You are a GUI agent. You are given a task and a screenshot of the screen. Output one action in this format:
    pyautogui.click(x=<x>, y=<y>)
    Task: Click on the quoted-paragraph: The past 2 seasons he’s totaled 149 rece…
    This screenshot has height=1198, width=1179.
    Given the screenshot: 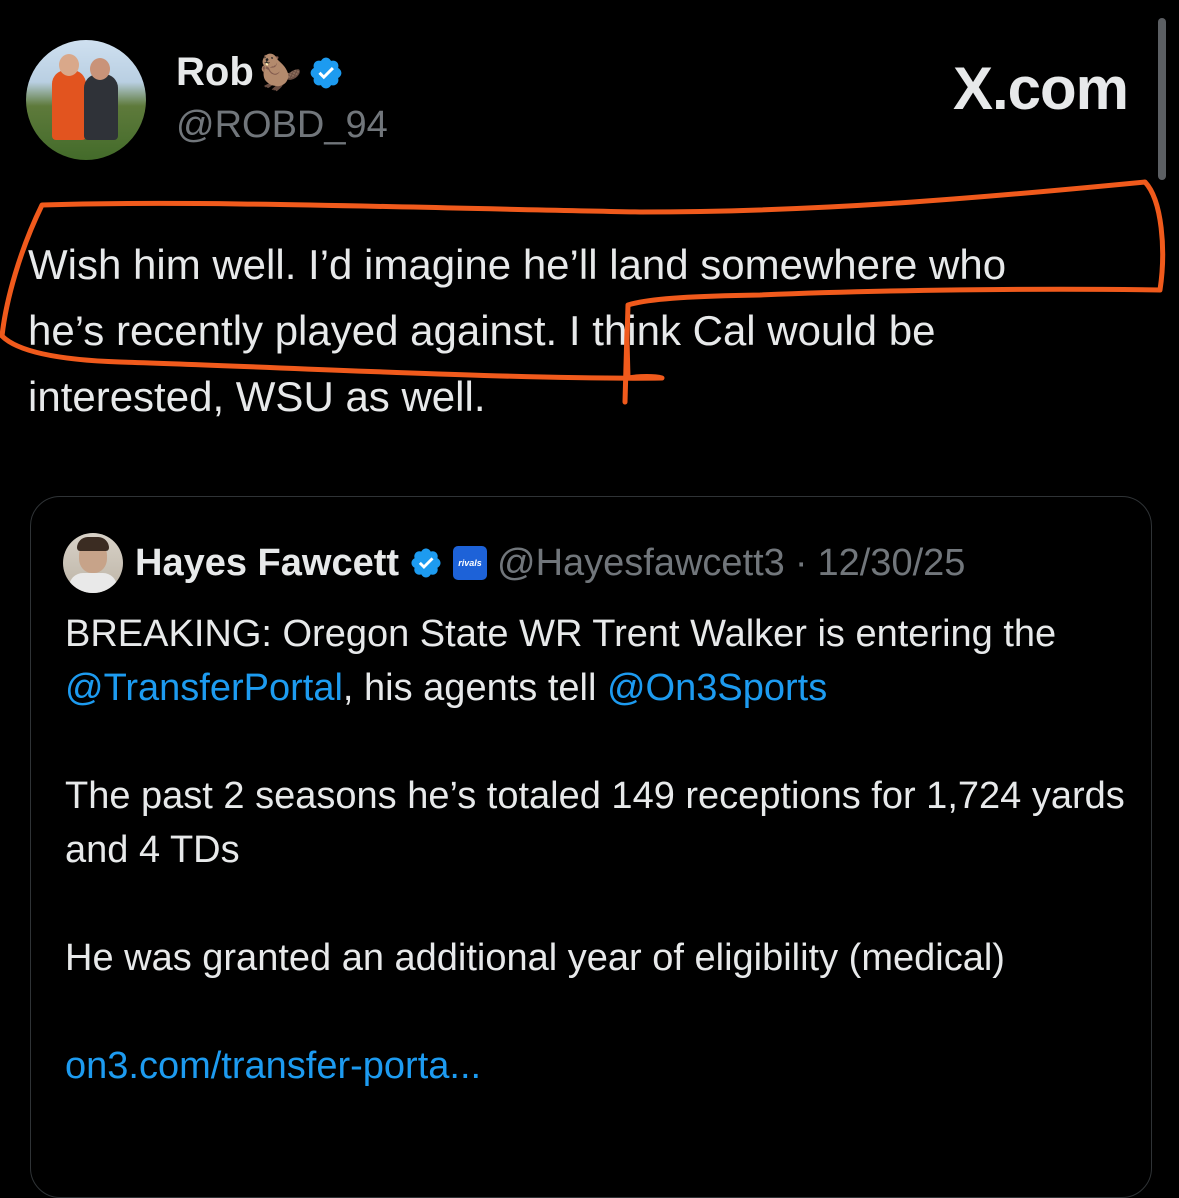 What is the action you would take?
    pyautogui.click(x=595, y=823)
    